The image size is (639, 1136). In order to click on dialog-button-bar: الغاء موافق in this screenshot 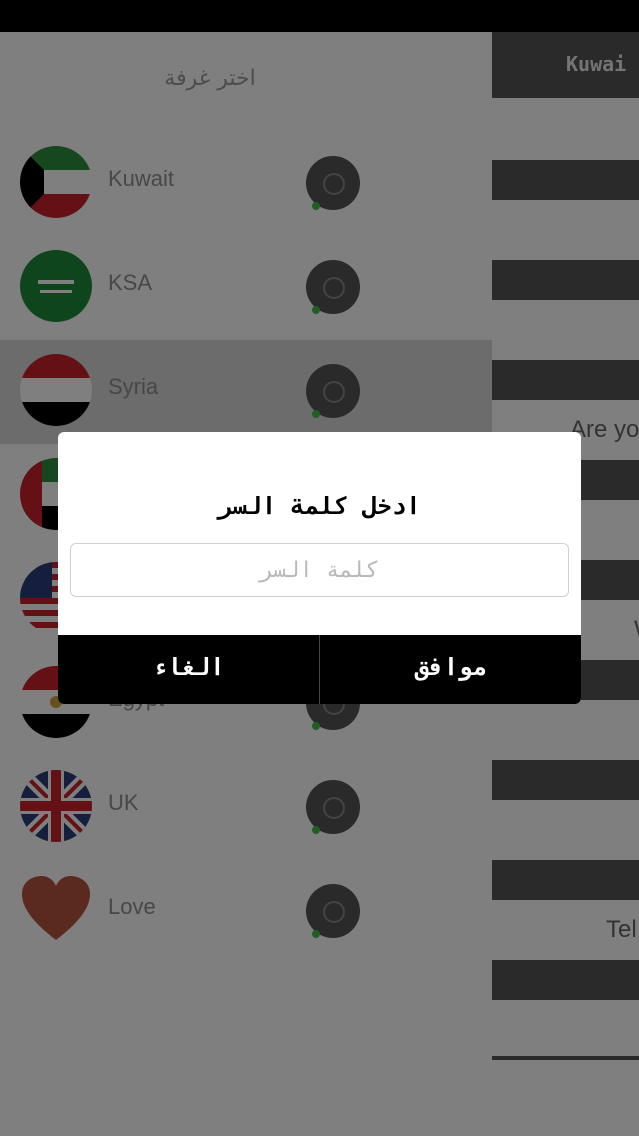, I will do `click(319, 669)`.